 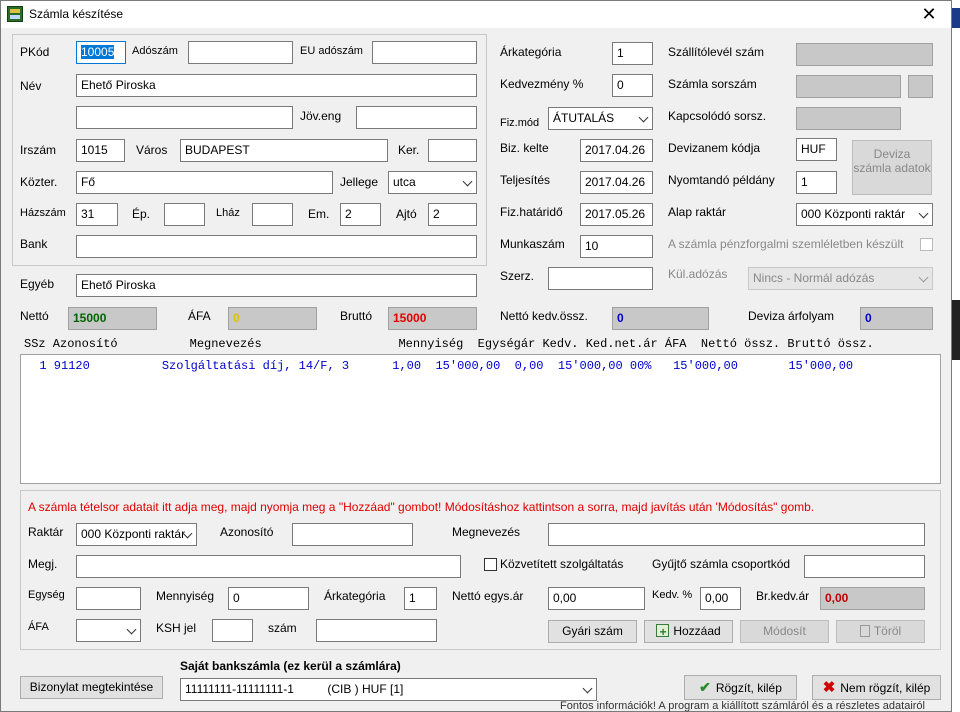 What do you see at coordinates (432, 182) in the screenshot?
I see `jellege-select: utca` at bounding box center [432, 182].